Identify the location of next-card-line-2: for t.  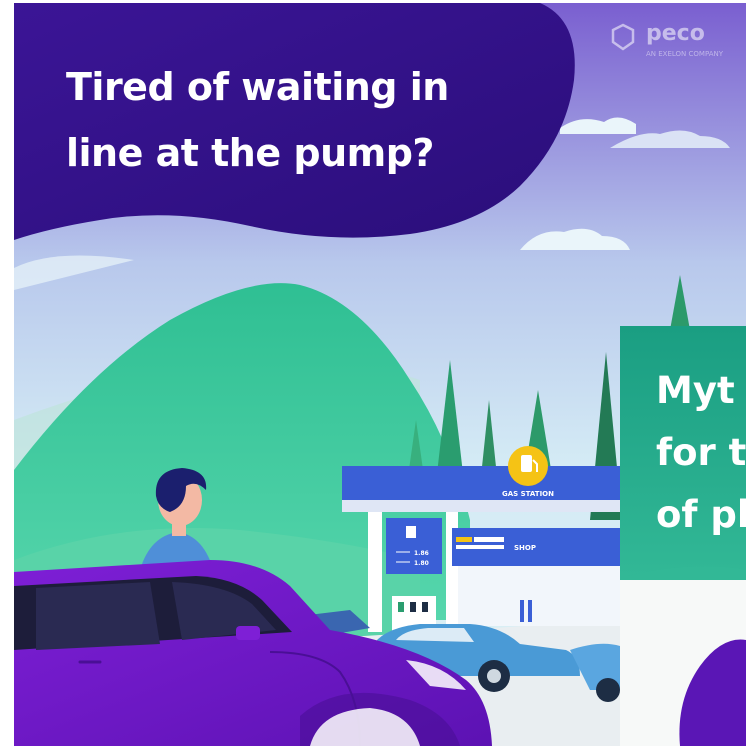
(701, 452).